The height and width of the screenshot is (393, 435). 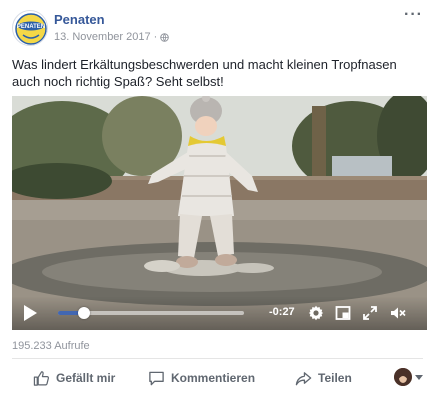 I want to click on mute-icon, so click(x=398, y=313).